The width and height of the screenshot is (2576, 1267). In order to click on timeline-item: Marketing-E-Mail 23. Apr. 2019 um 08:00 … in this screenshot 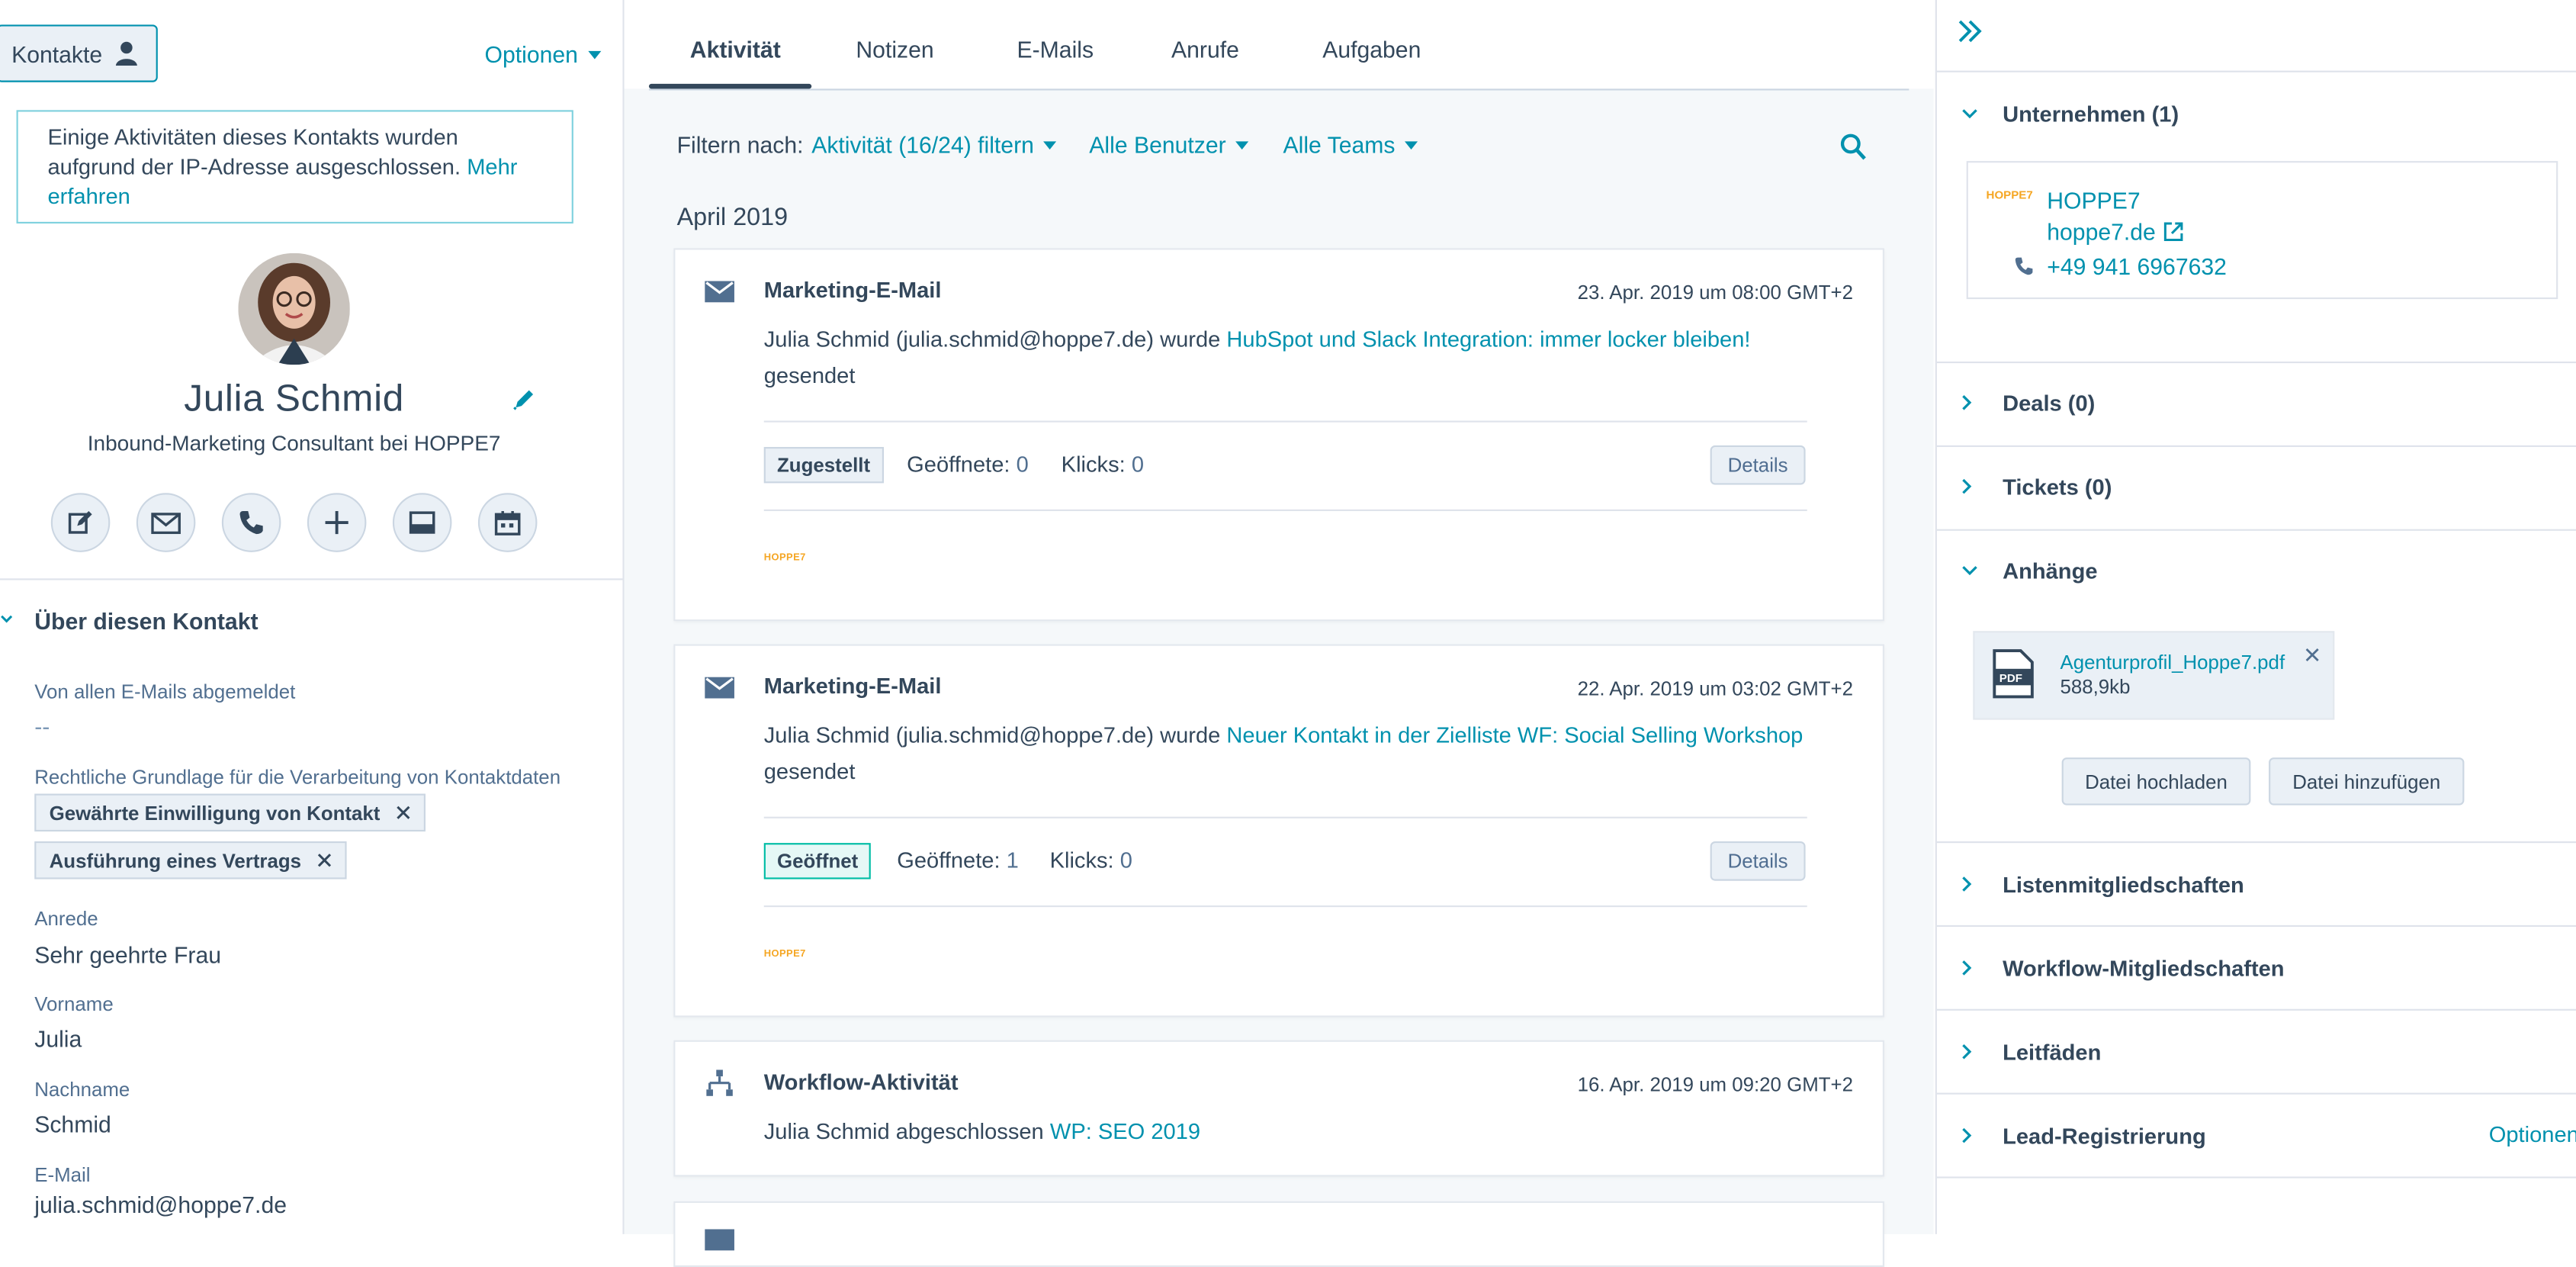, I will do `click(1278, 435)`.